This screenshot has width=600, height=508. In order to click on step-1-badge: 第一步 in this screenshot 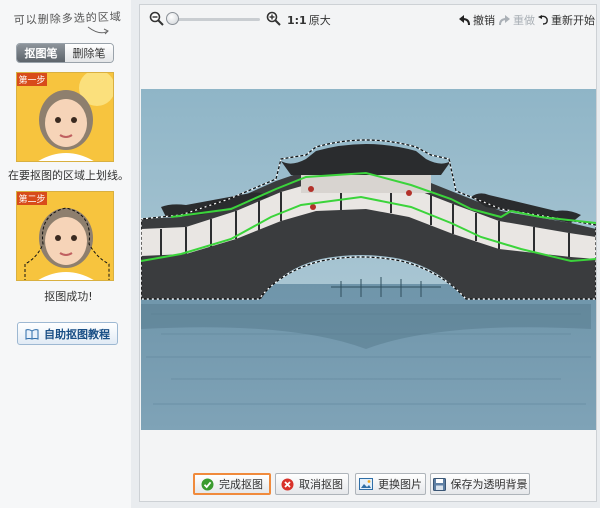, I will do `click(32, 79)`.